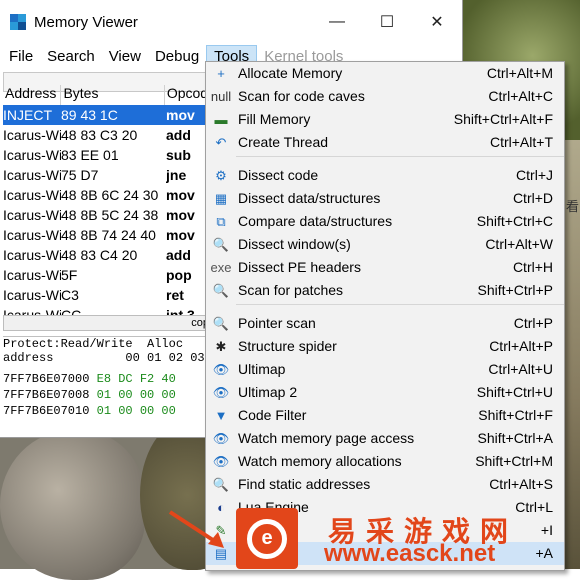 This screenshot has width=580, height=580. What do you see at coordinates (71, 311) in the screenshot?
I see `cell-bytes: CC` at bounding box center [71, 311].